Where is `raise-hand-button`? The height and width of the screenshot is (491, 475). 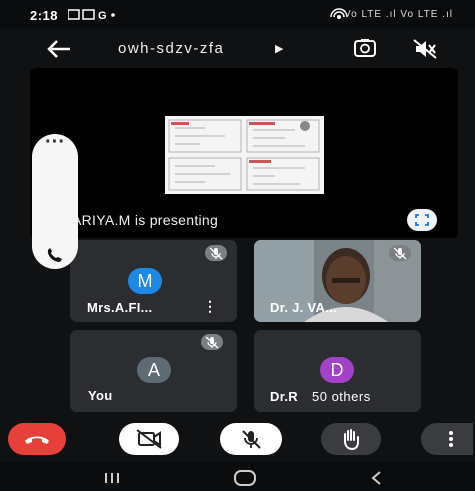
raise-hand-button is located at coordinates (351, 439).